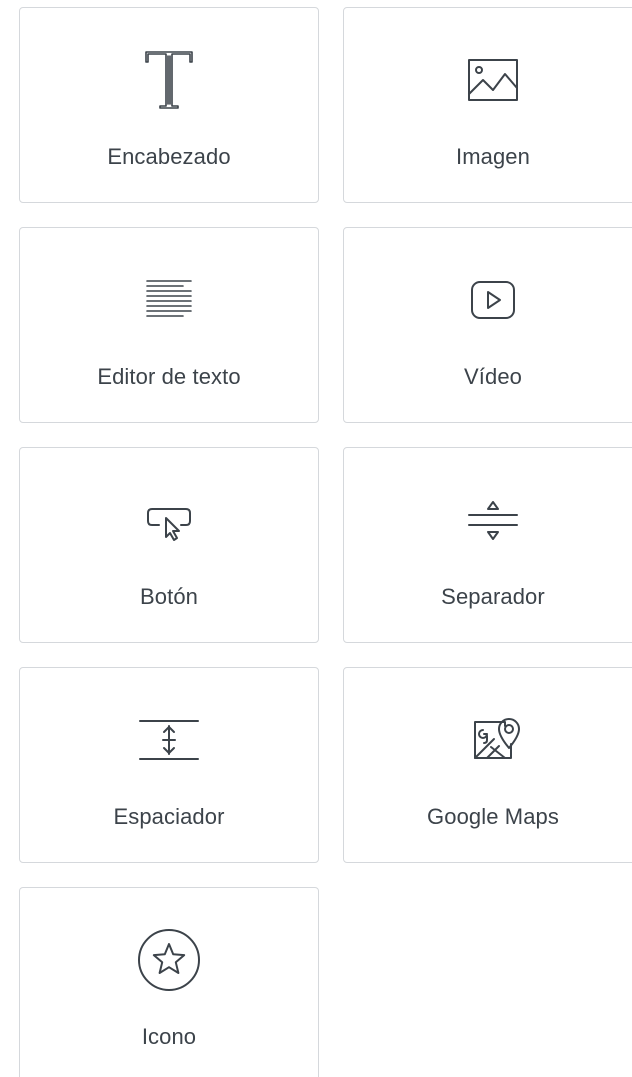 The image size is (632, 1077). I want to click on widget-divider: Separador, so click(487, 545).